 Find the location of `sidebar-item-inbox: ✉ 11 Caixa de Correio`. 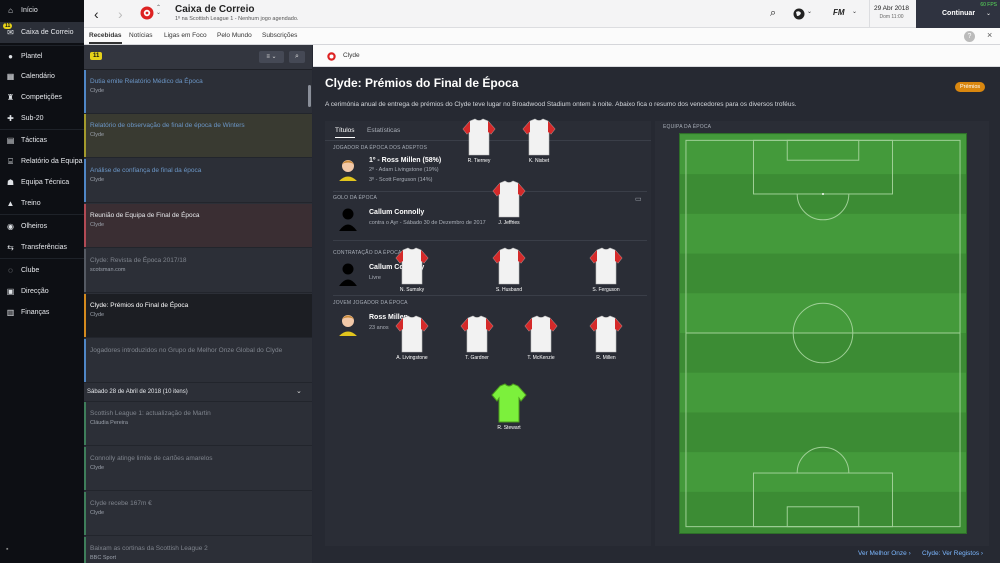

sidebar-item-inbox: ✉ 11 Caixa de Correio is located at coordinates (42, 32).